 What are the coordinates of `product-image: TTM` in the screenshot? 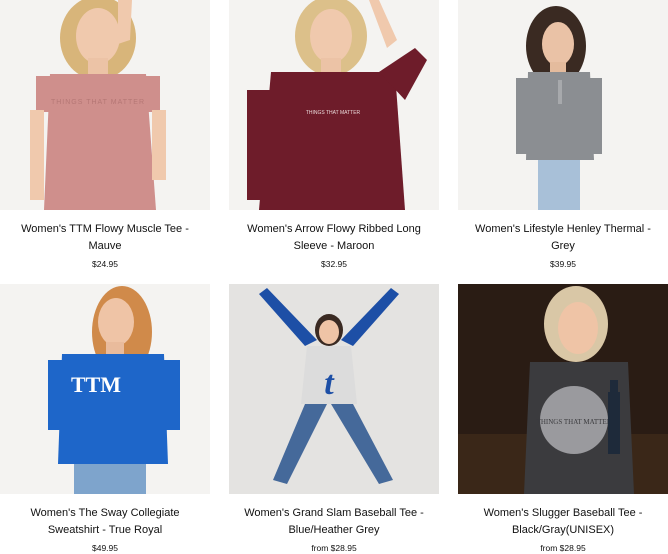 It's located at (105, 389).